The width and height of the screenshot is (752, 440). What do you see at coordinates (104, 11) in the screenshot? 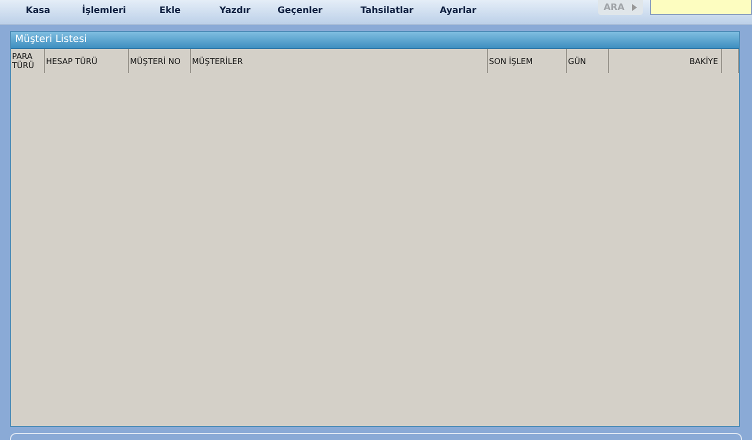
I see `toolbar-button: İşlemleri` at bounding box center [104, 11].